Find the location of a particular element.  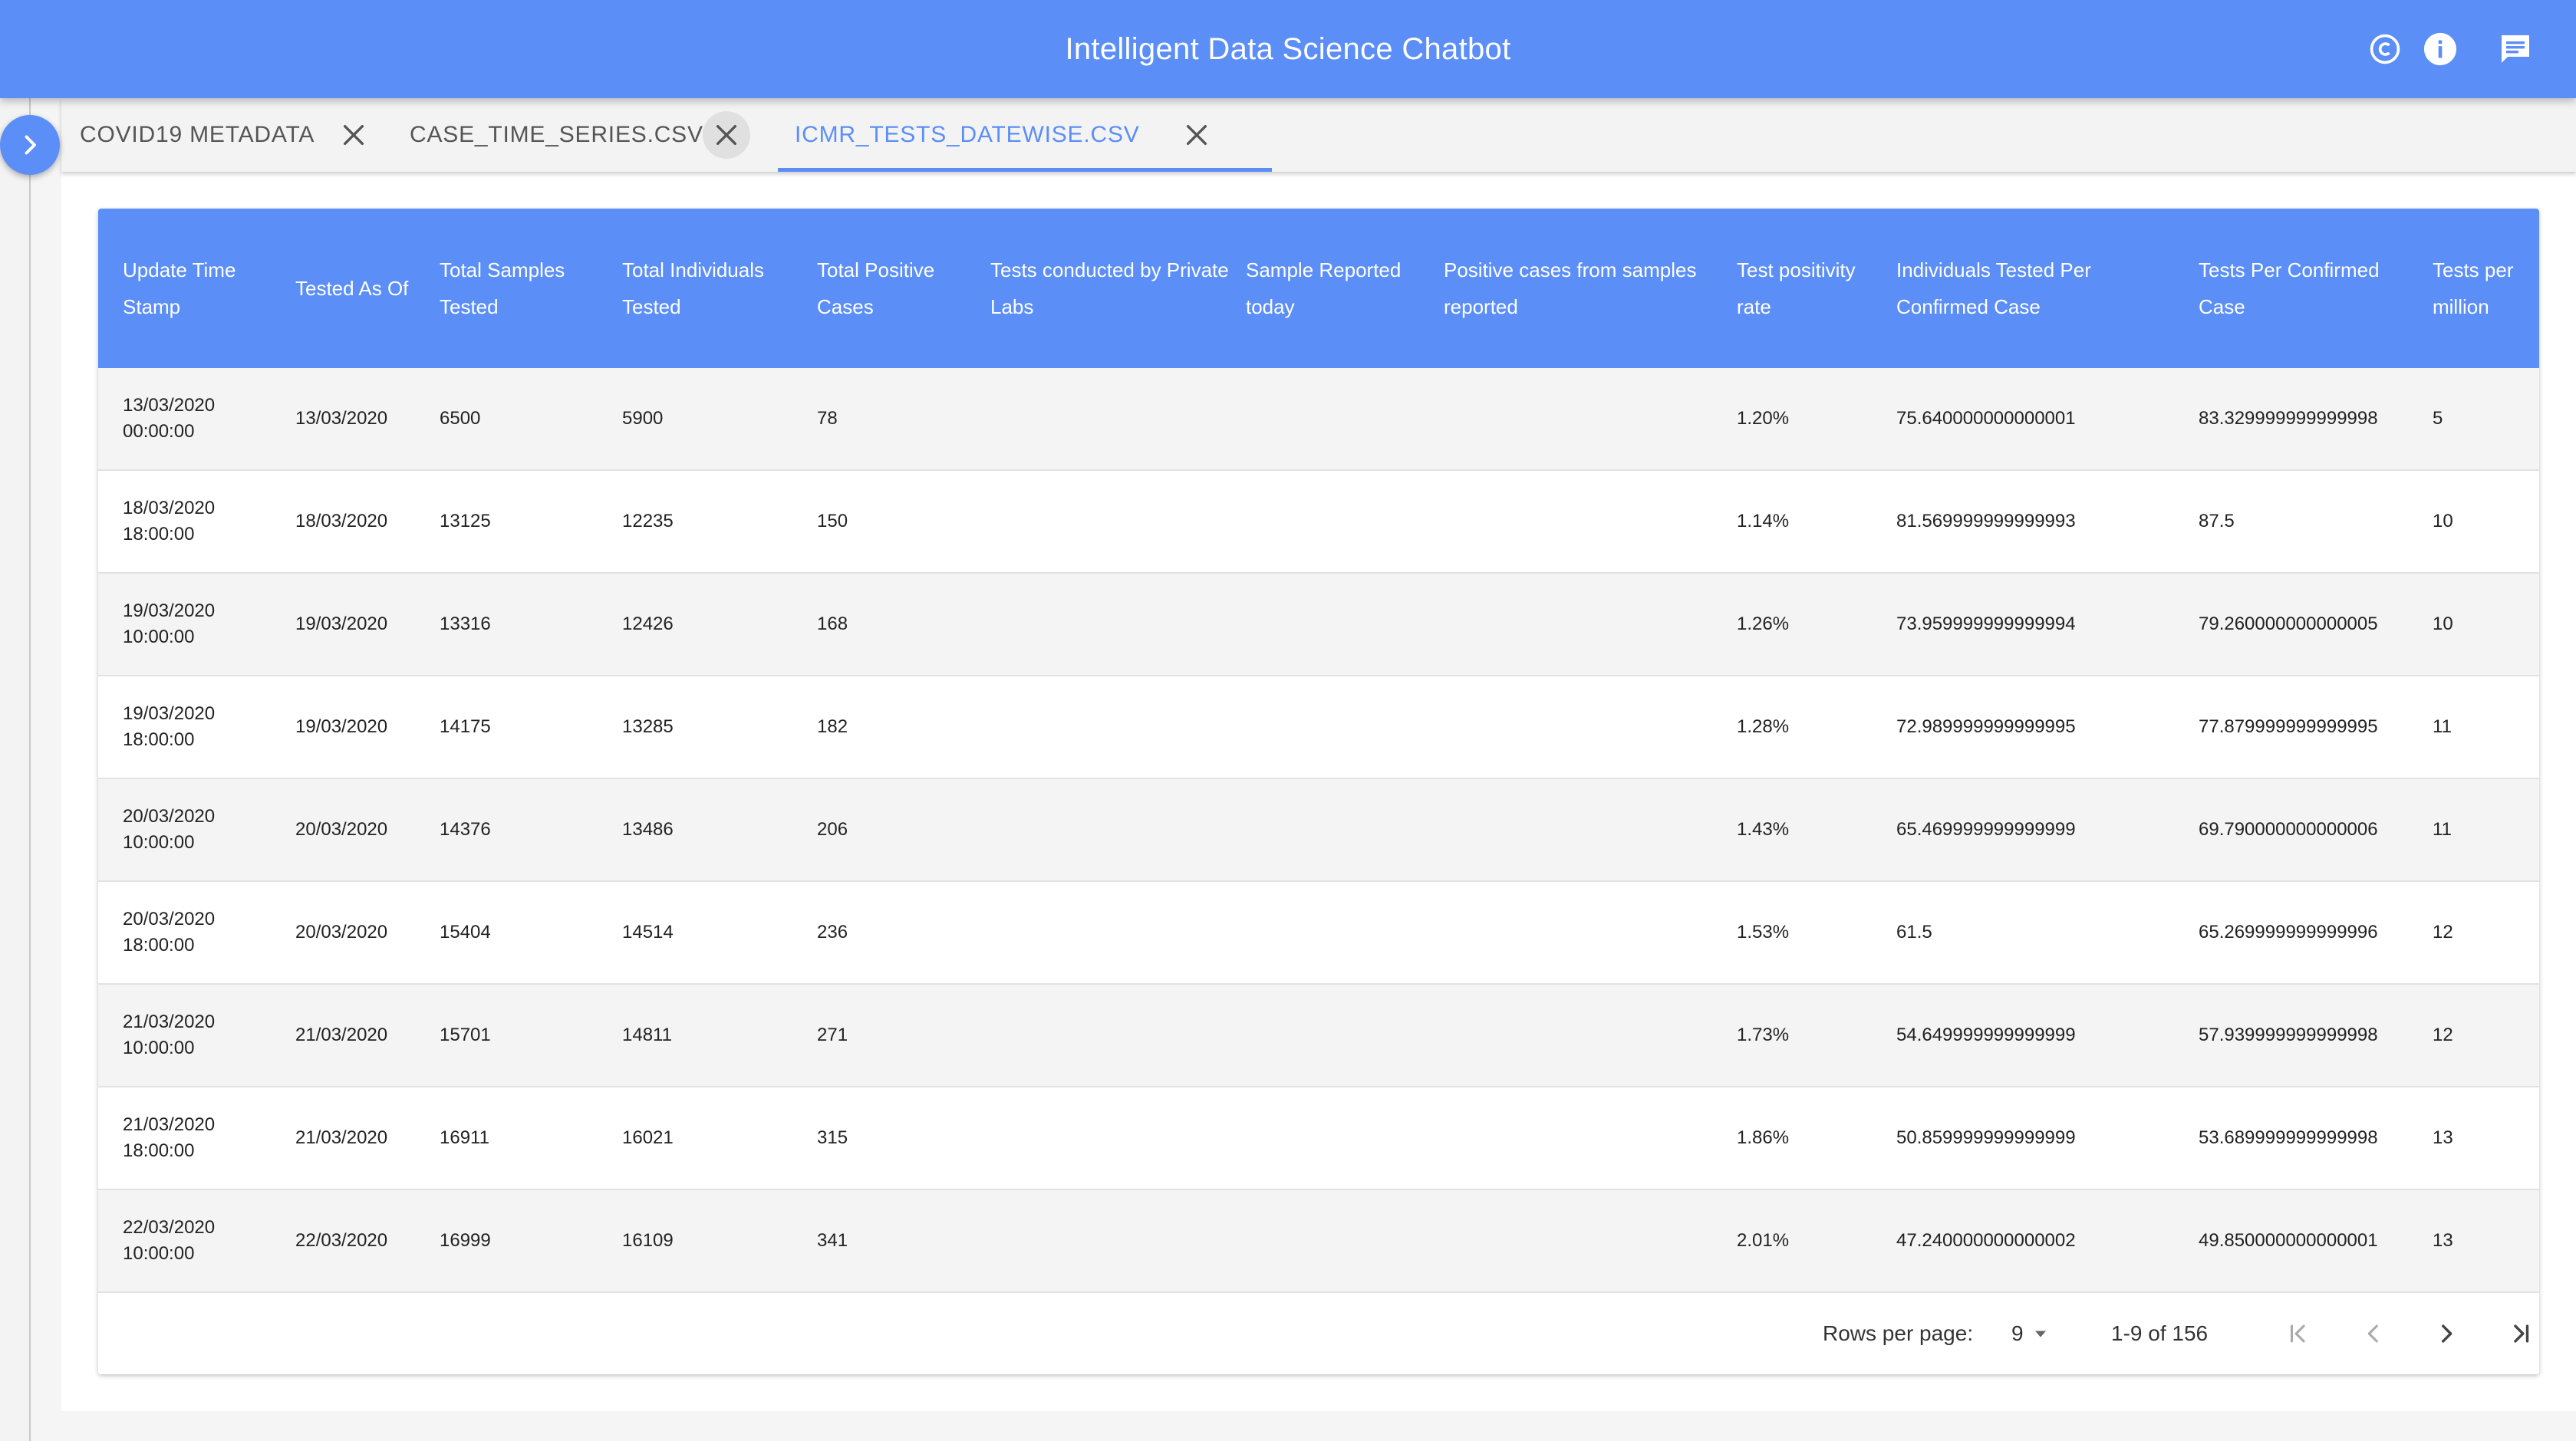

column-header: Positive cases from samples reported is located at coordinates (1582, 289).